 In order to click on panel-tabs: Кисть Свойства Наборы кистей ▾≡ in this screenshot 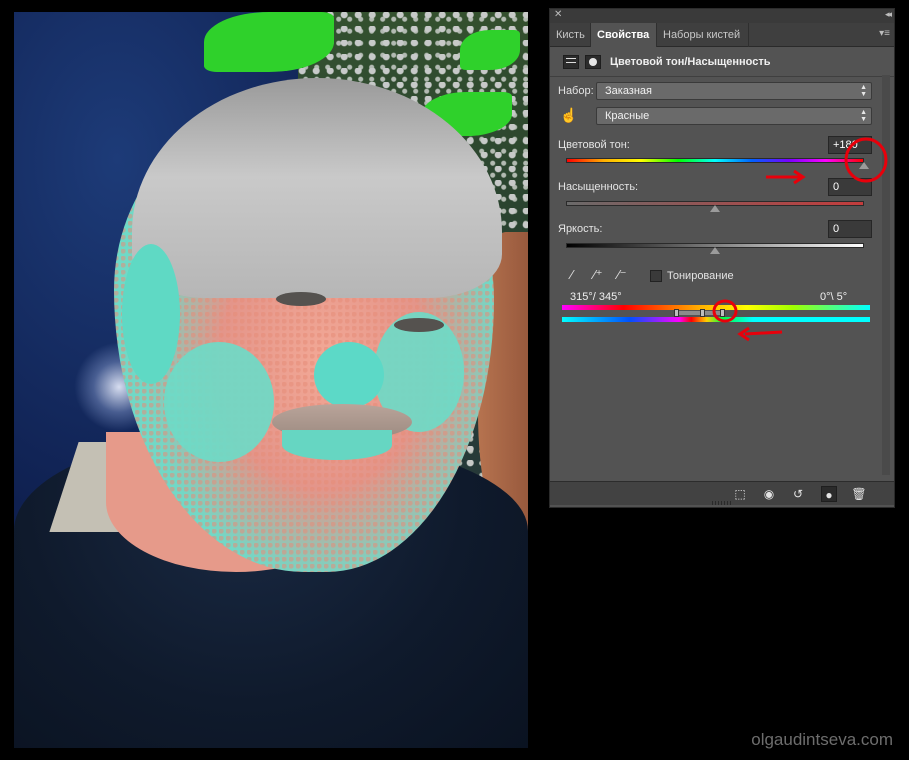, I will do `click(722, 35)`.